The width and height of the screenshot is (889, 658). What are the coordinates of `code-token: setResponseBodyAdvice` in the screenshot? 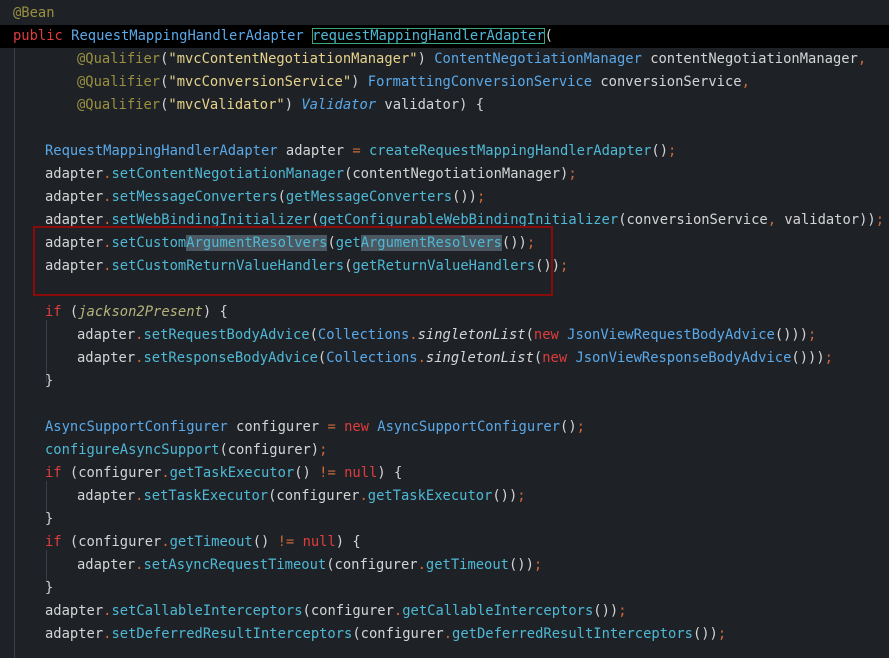 It's located at (230, 358).